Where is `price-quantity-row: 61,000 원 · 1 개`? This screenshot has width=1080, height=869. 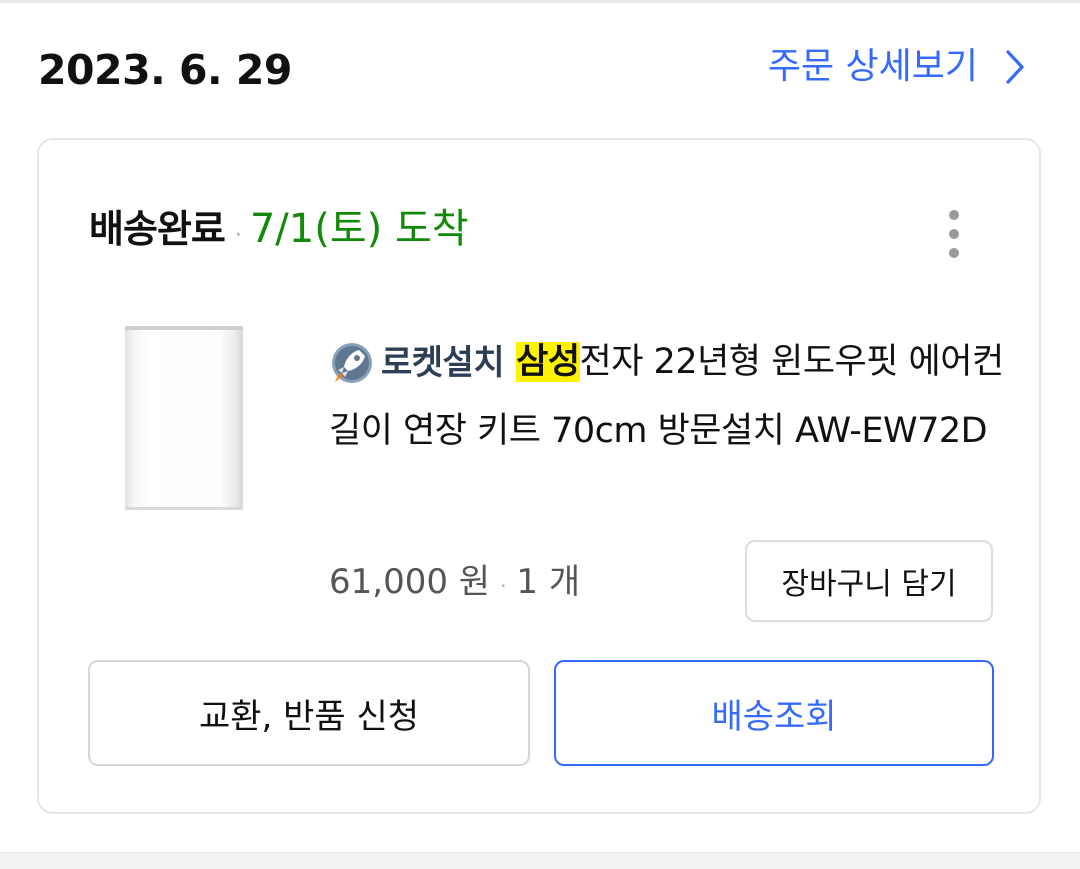 price-quantity-row: 61,000 원 · 1 개 is located at coordinates (454, 584).